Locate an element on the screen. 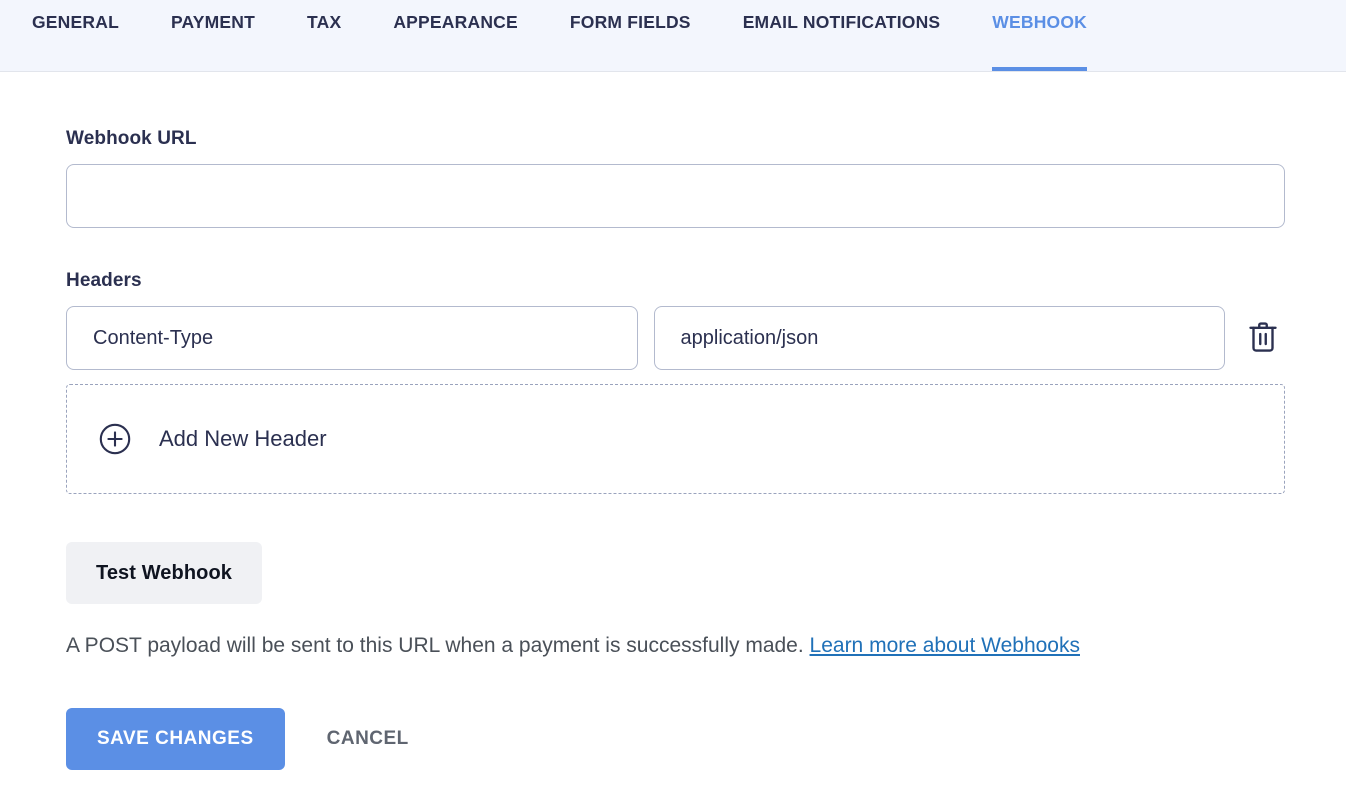 Image resolution: width=1346 pixels, height=812 pixels. save-changes-button: SAVE CHANGES is located at coordinates (175, 739).